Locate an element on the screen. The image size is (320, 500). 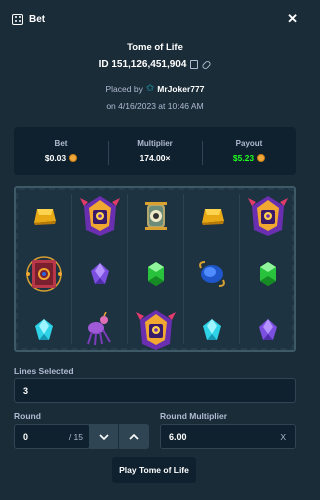
bet-id: ID 151,126,451,904 is located at coordinates (142, 64).